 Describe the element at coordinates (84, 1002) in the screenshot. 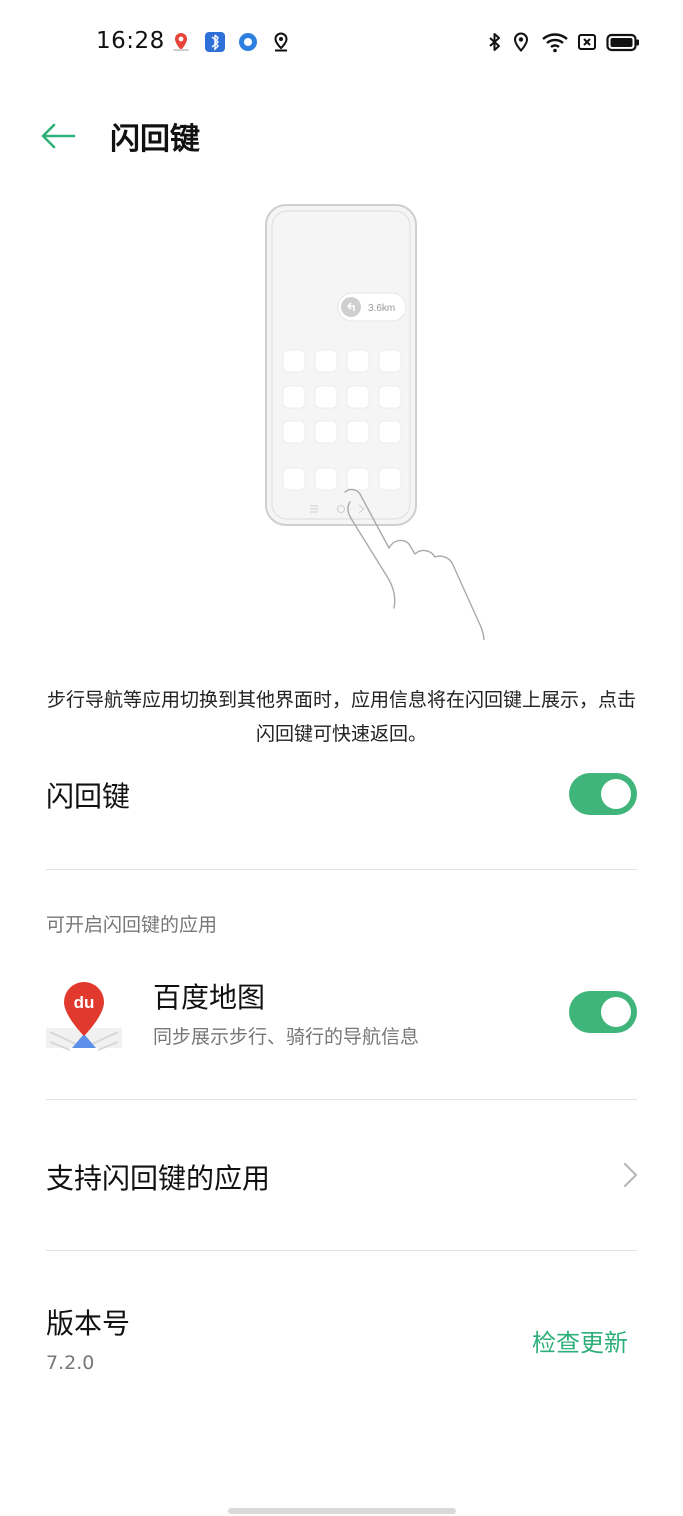

I see `baidu-map-logo-text: du` at that location.